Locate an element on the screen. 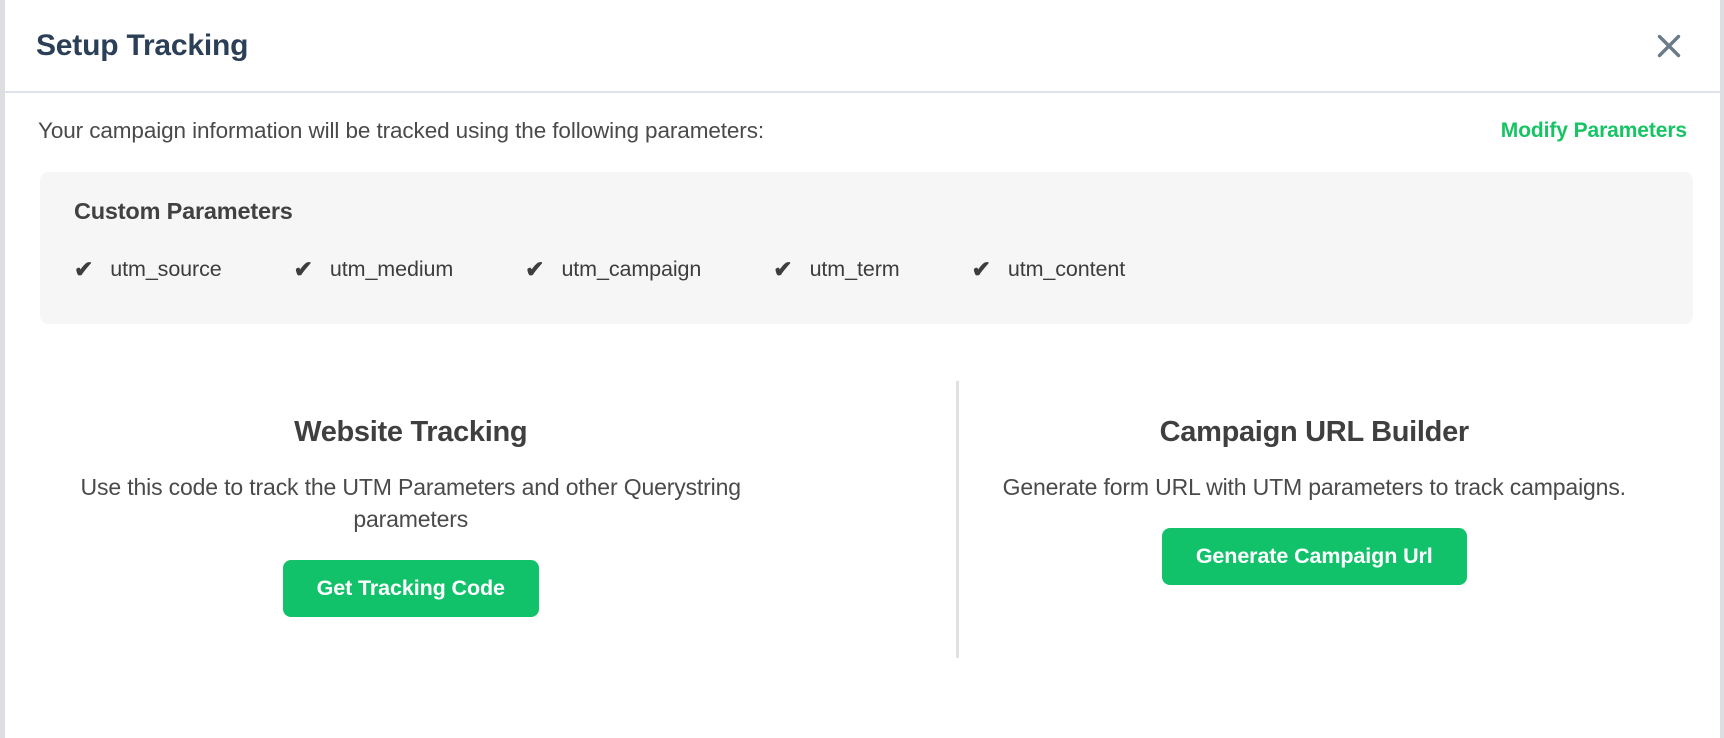 The width and height of the screenshot is (1724, 738). parameter-item-utm-content: ✔ utm_content is located at coordinates (1049, 269).